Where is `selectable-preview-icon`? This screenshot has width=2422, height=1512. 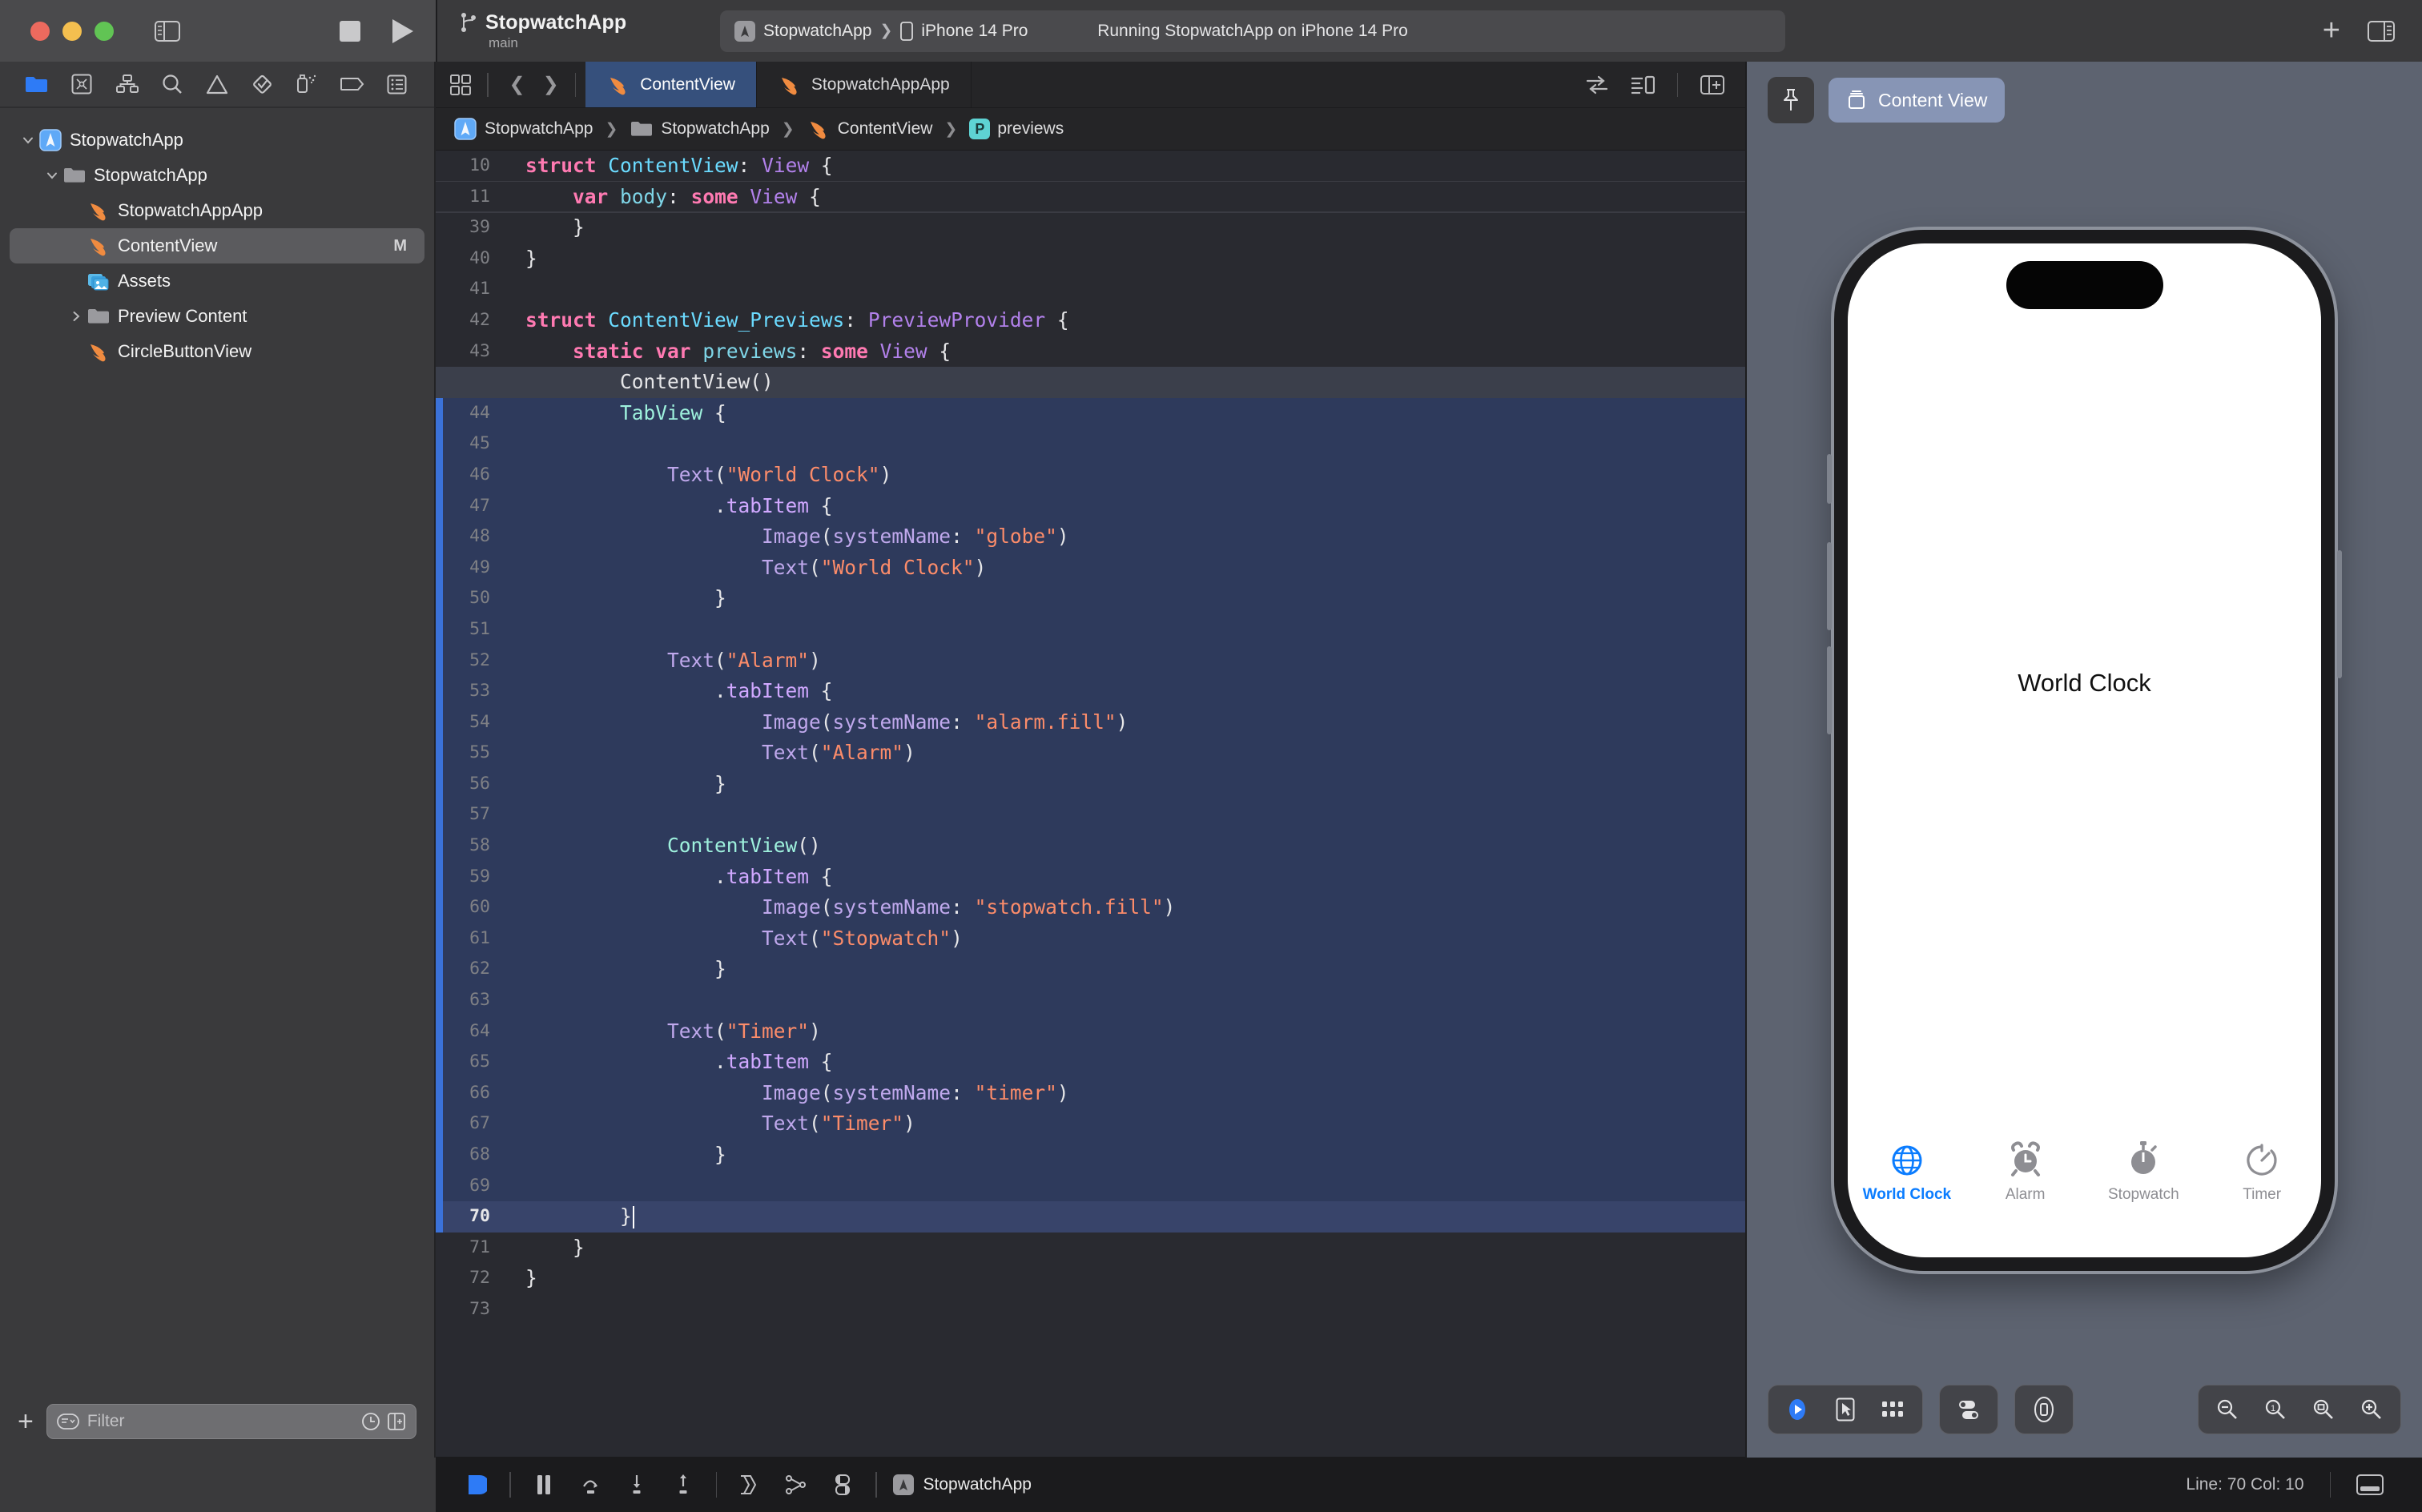
selectable-preview-icon is located at coordinates (1845, 1409).